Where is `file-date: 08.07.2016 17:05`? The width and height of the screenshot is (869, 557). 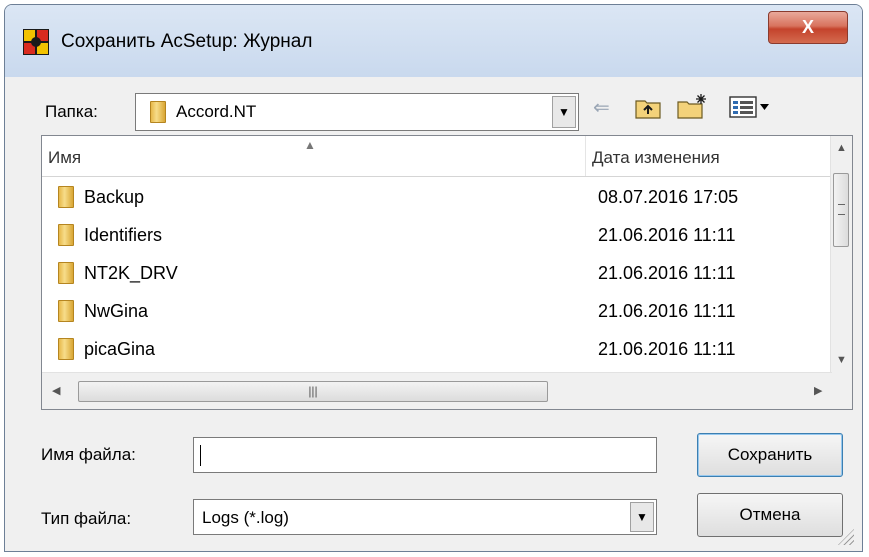
file-date: 08.07.2016 17:05 is located at coordinates (668, 197).